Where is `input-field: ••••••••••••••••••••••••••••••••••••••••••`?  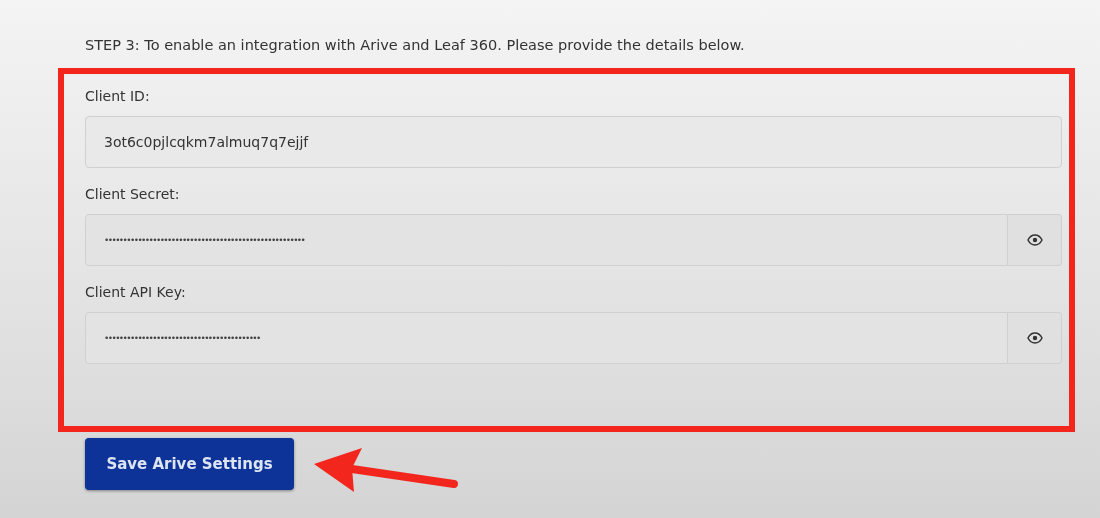 input-field: •••••••••••••••••••••••••••••••••••••••••• is located at coordinates (546, 338).